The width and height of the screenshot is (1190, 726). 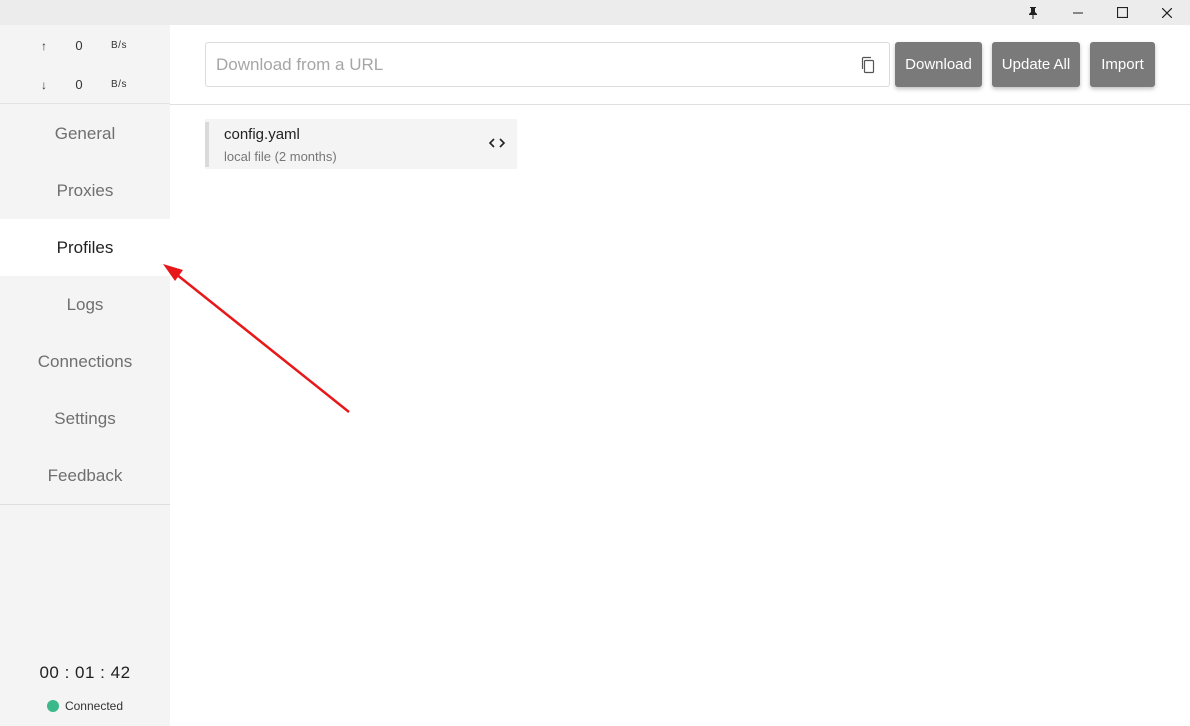 What do you see at coordinates (85, 46) in the screenshot?
I see `upload-speed: ↑ 0 B/s` at bounding box center [85, 46].